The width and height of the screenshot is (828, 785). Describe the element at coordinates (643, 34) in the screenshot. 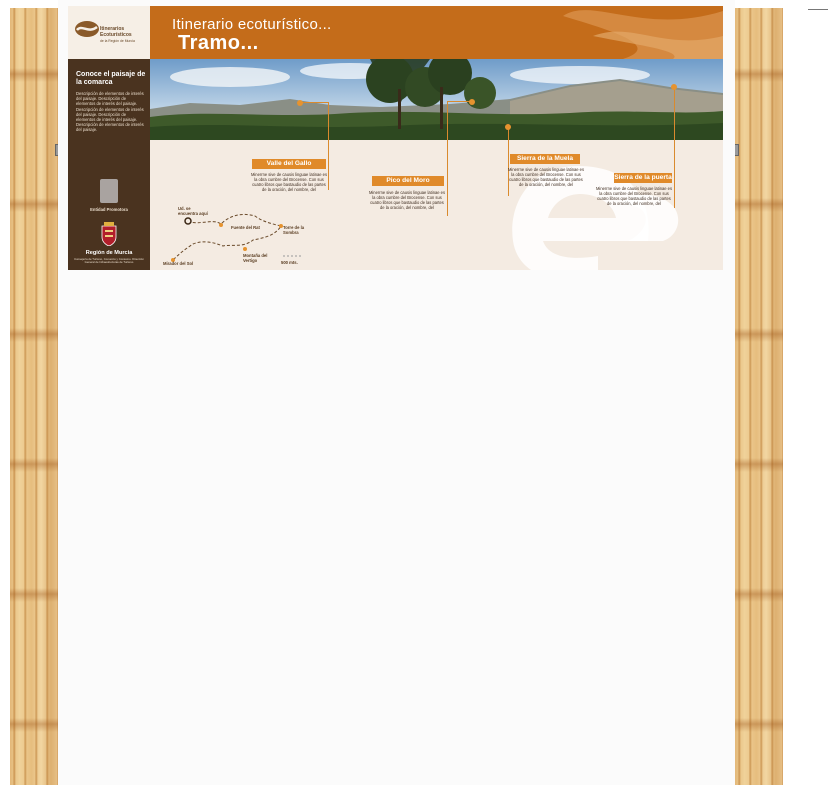

I see `header-swoosh-icon` at that location.